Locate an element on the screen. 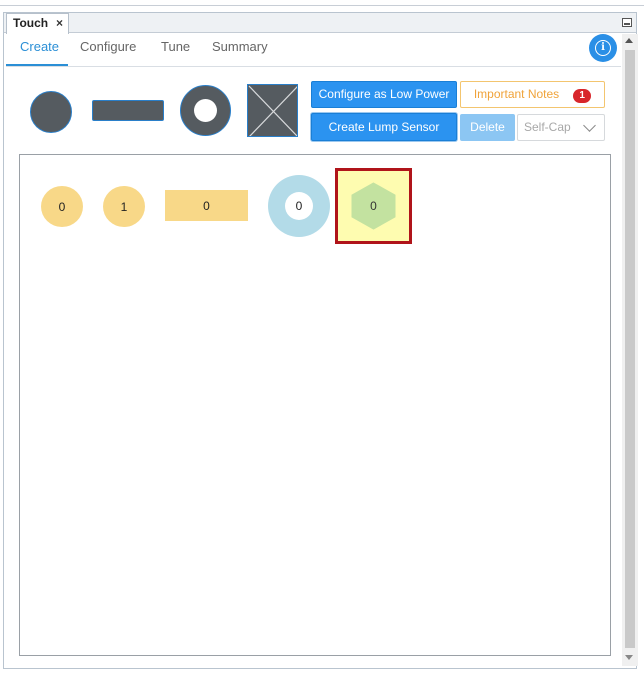 This screenshot has width=644, height=673. canvas-lump-sensor: 0 is located at coordinates (373, 206).